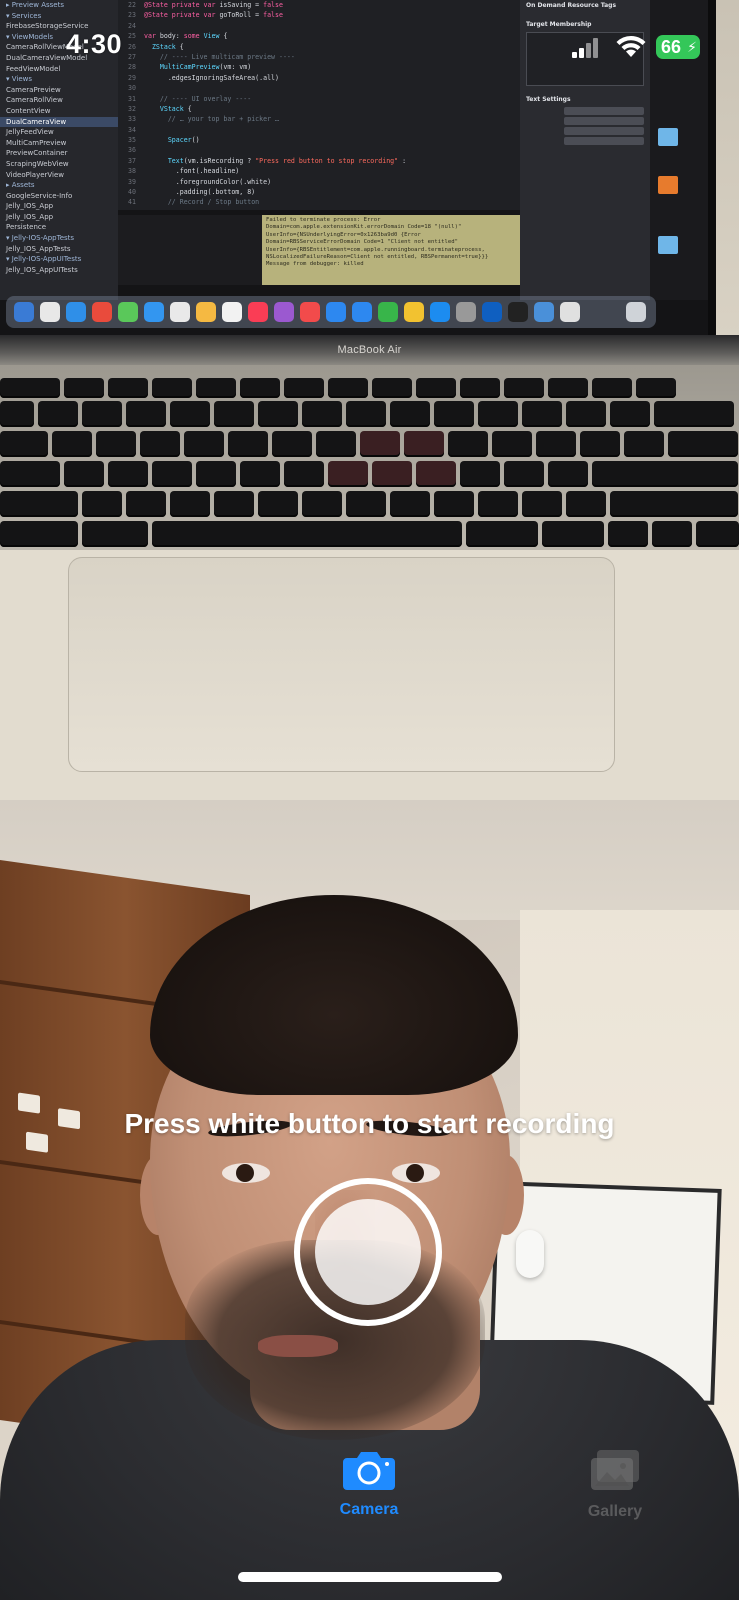 The image size is (739, 1600). I want to click on laptop-keyboard, so click(369, 457).